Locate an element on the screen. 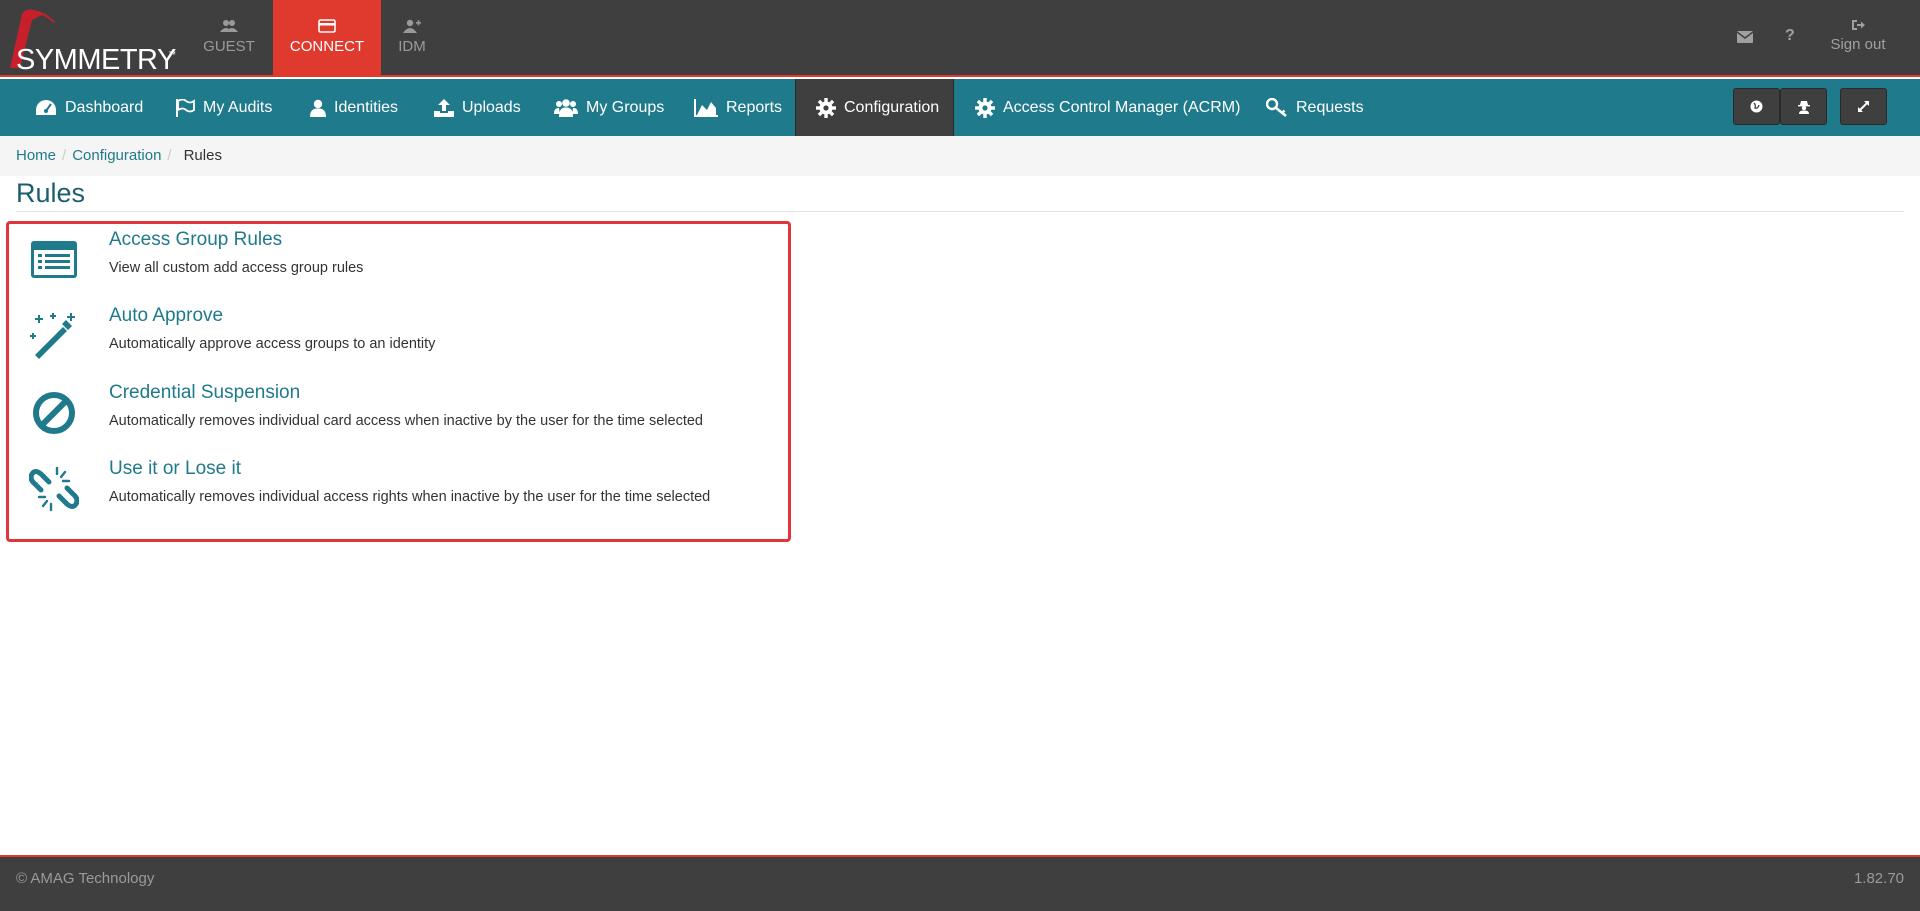 This screenshot has width=1920, height=911. user-plus-icon is located at coordinates (412, 26).